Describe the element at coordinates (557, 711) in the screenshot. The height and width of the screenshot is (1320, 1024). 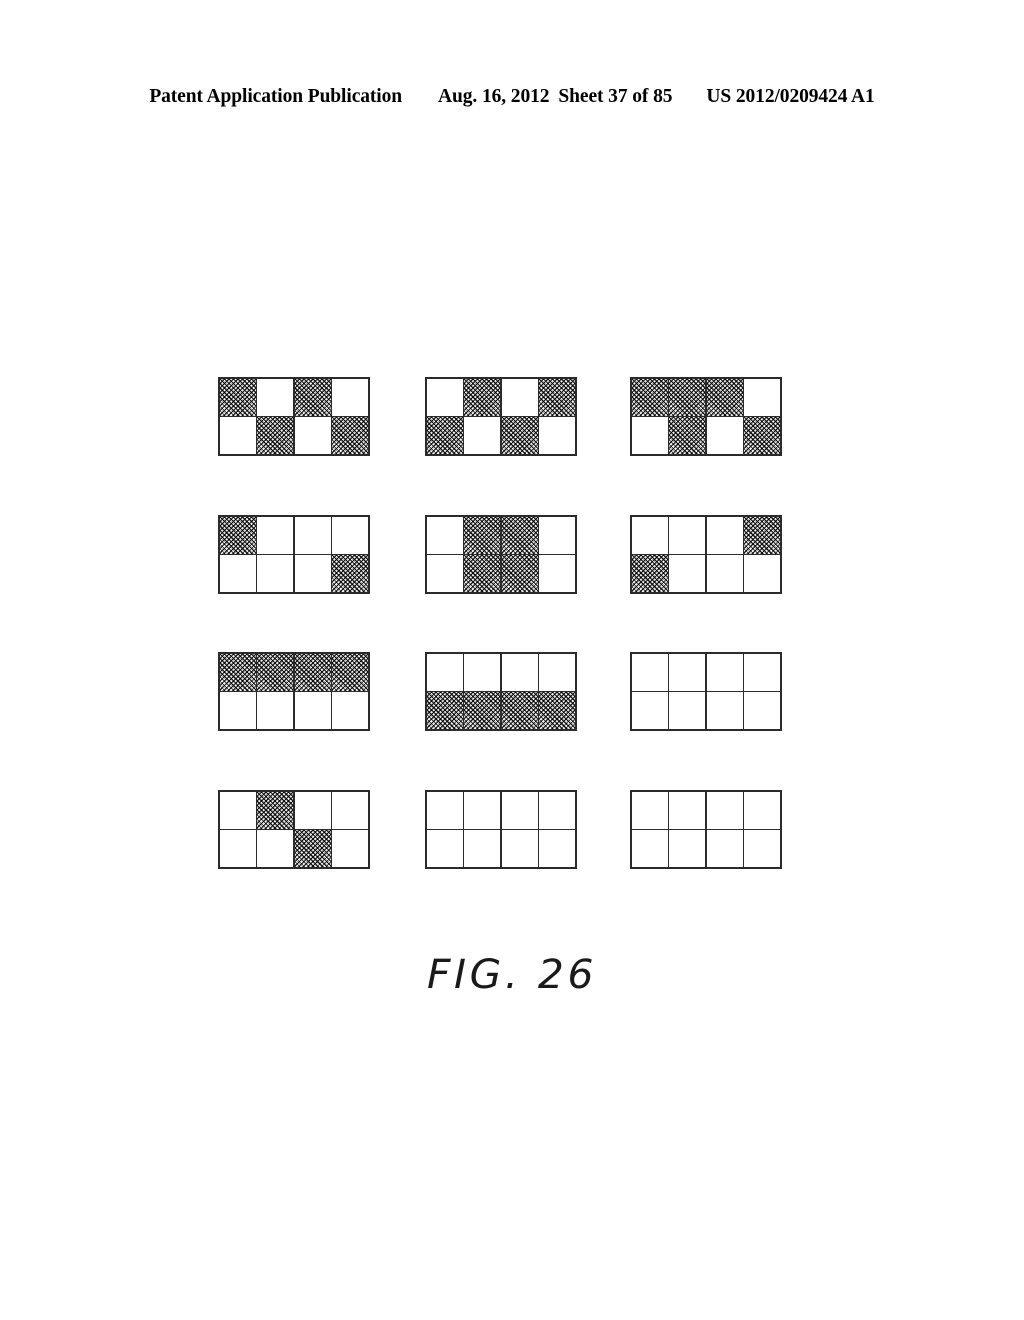
I see `grid-8-cell-r2c4` at that location.